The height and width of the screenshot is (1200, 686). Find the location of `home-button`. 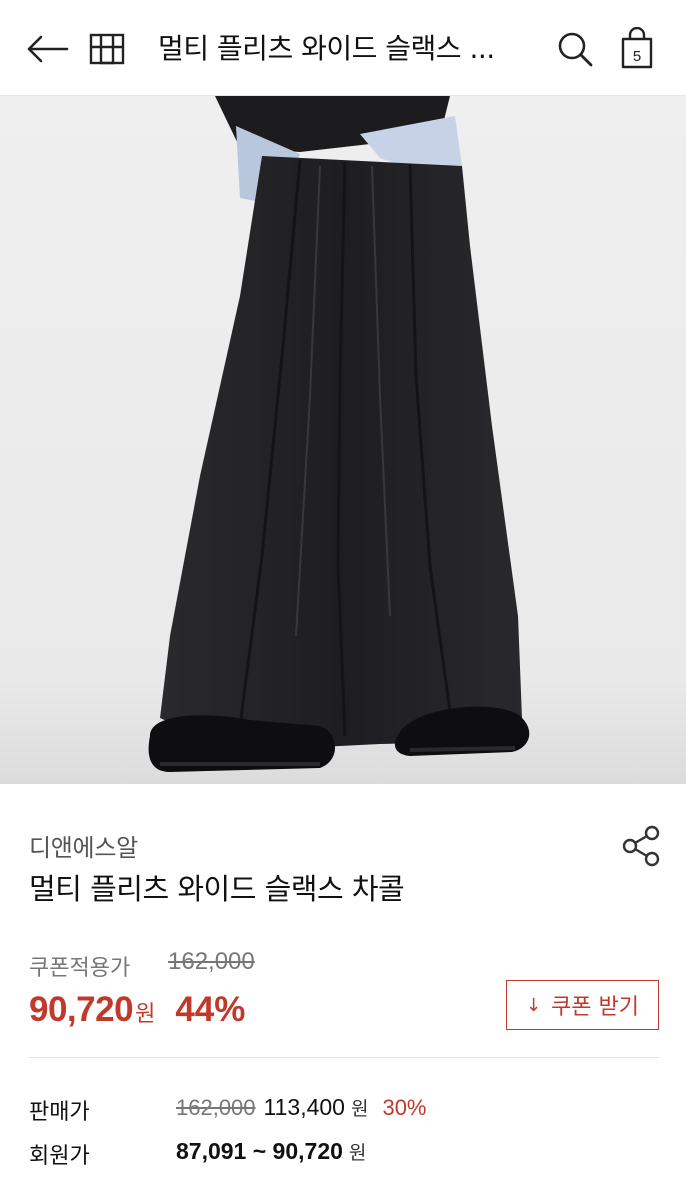

home-button is located at coordinates (107, 49).